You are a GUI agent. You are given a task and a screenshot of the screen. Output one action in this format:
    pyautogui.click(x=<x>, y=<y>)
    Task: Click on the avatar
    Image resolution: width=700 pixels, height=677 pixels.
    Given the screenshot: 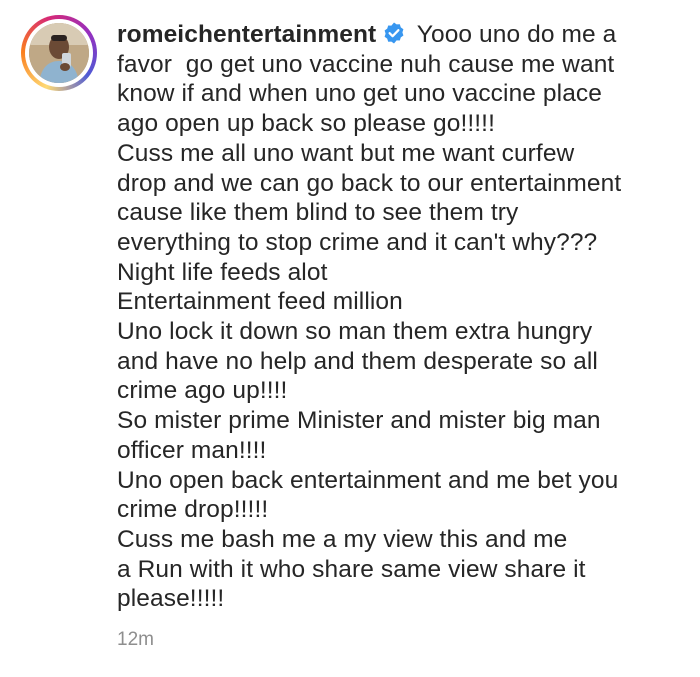 What is the action you would take?
    pyautogui.click(x=59, y=53)
    